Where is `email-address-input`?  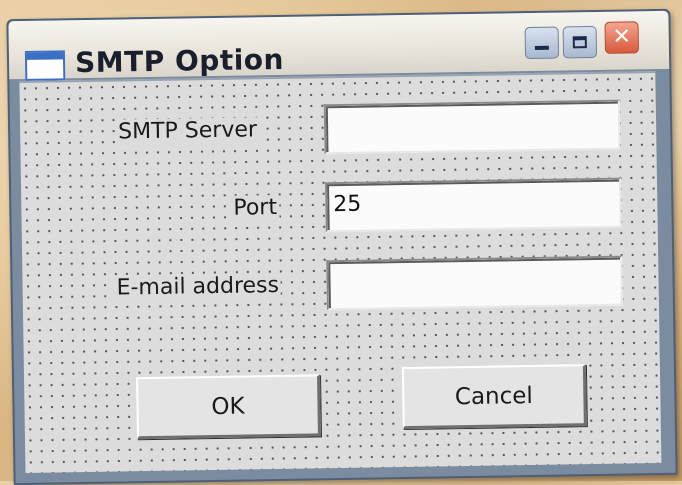 email-address-input is located at coordinates (474, 283).